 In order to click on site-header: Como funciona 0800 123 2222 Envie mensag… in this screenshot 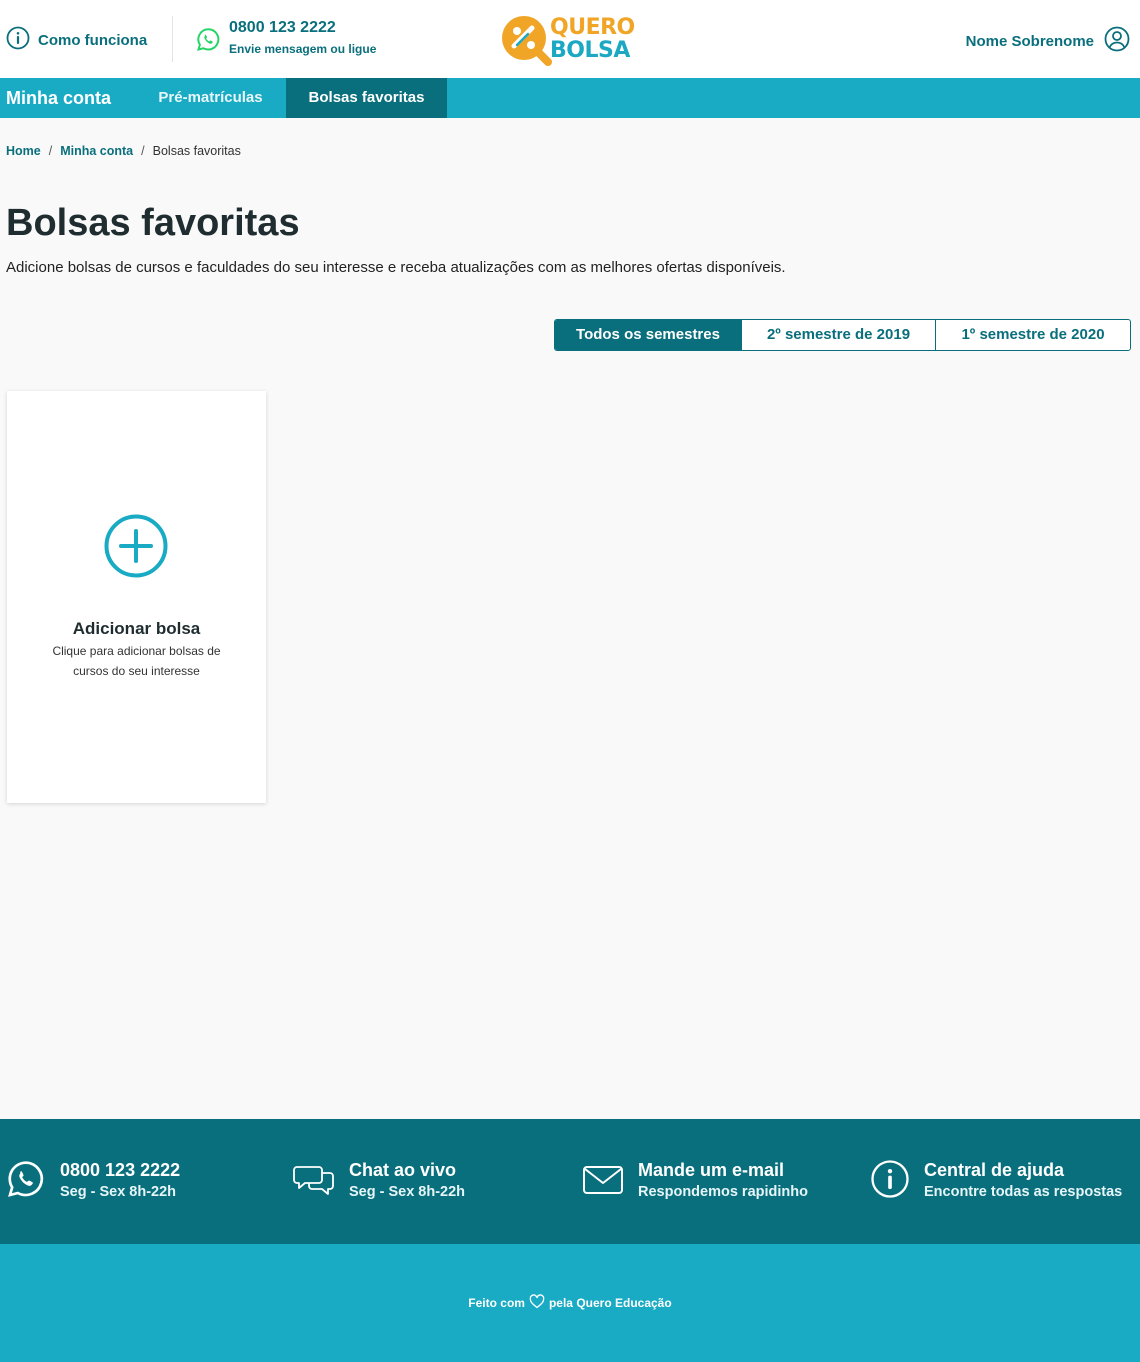, I will do `click(570, 39)`.